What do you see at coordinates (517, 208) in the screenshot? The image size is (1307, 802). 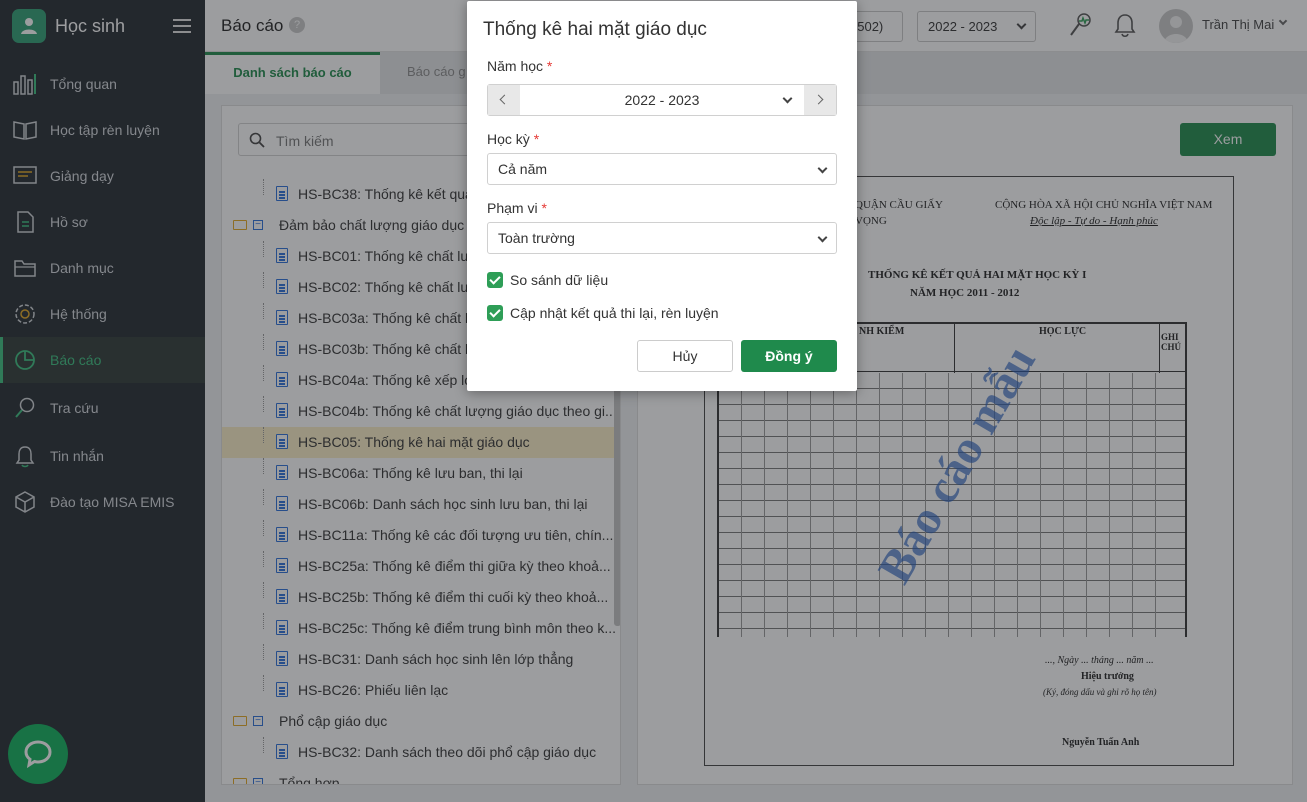 I see `scope-label: Phạm vi *` at bounding box center [517, 208].